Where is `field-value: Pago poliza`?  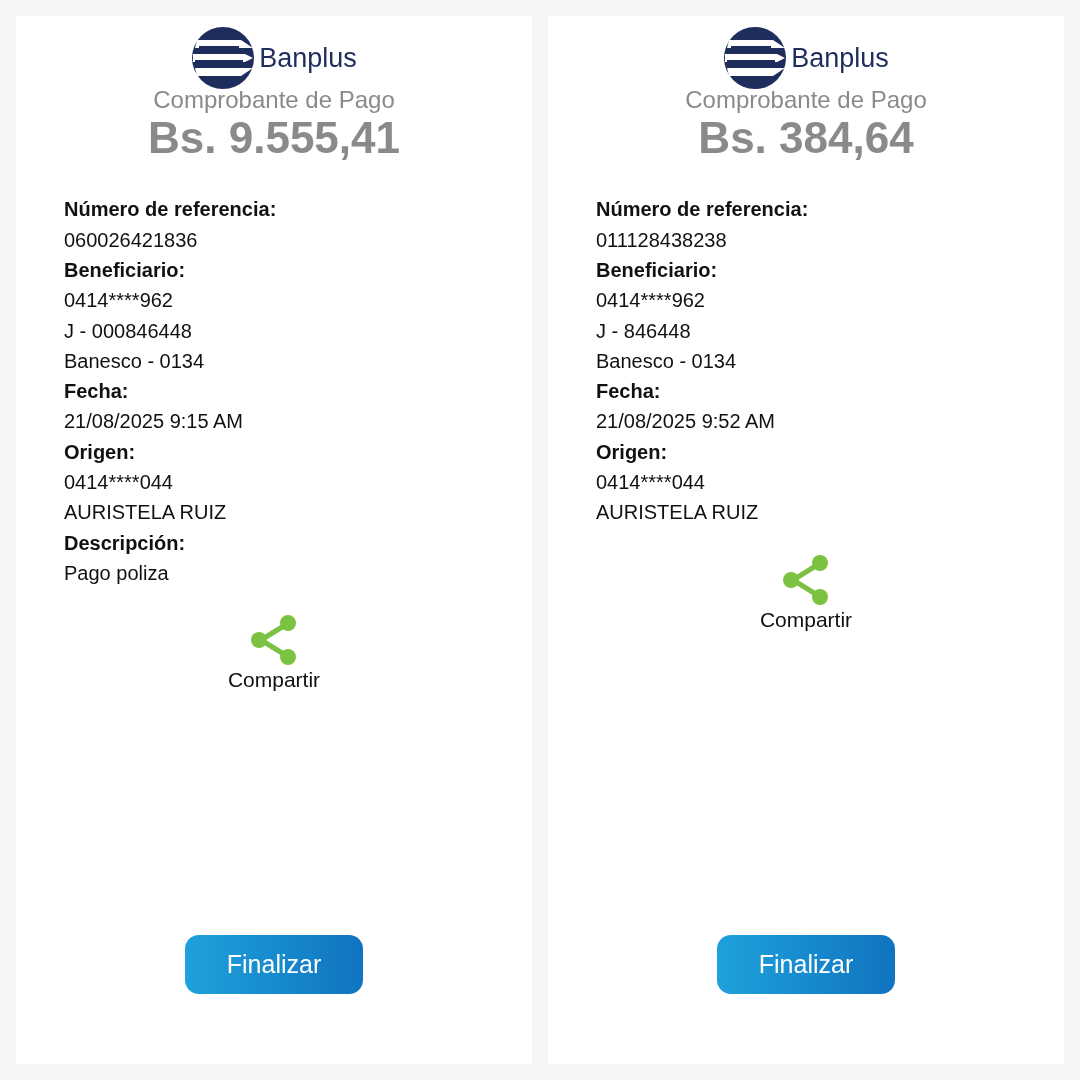 field-value: Pago poliza is located at coordinates (117, 573).